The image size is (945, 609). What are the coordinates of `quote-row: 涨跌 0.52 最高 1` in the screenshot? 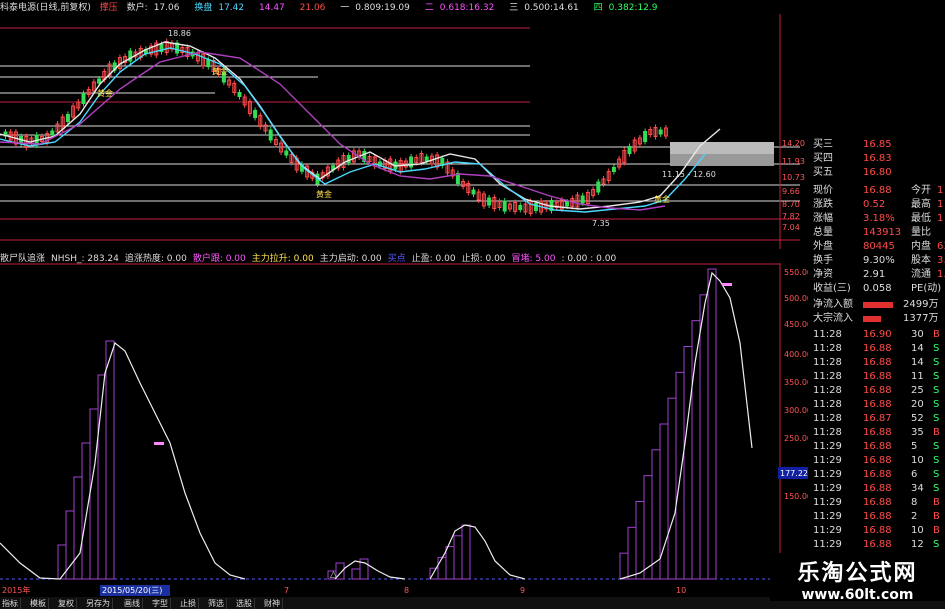 It's located at (876, 205).